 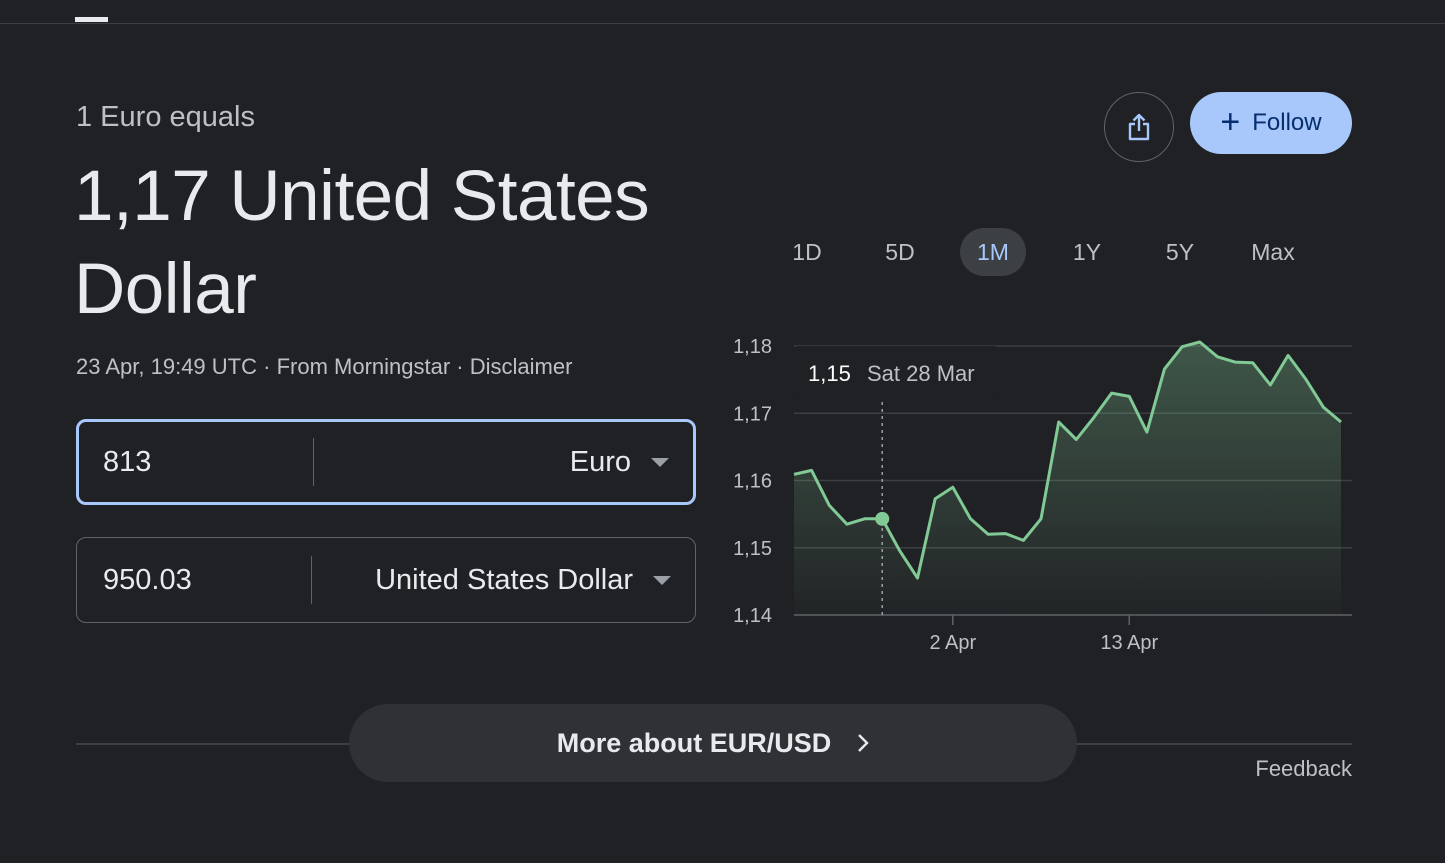 I want to click on range-5d: 5D, so click(x=900, y=252).